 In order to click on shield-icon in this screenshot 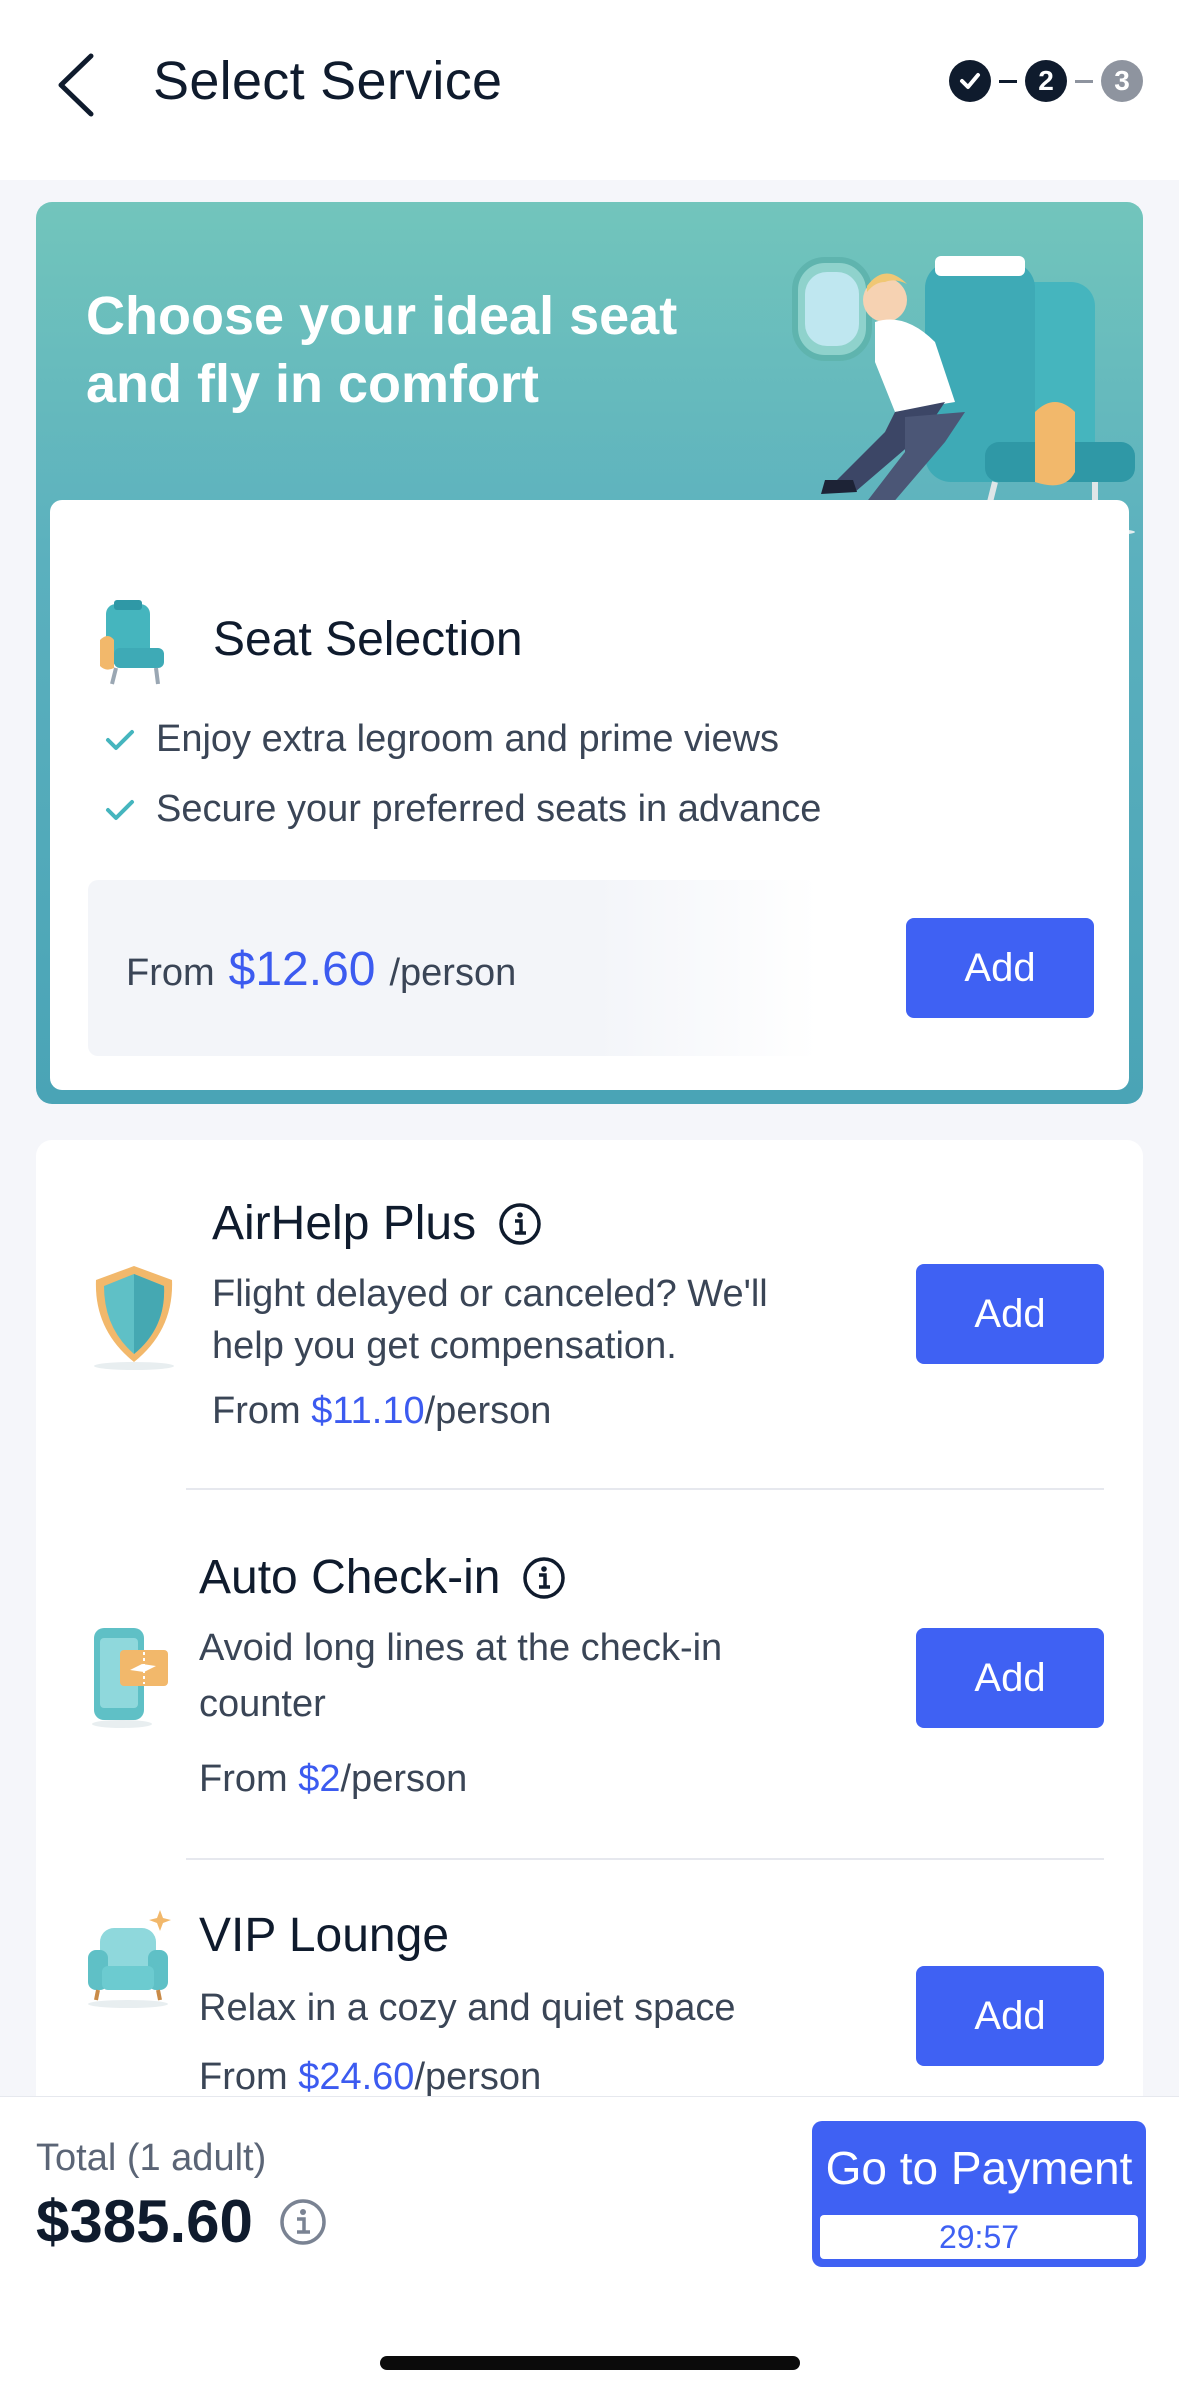, I will do `click(134, 1318)`.